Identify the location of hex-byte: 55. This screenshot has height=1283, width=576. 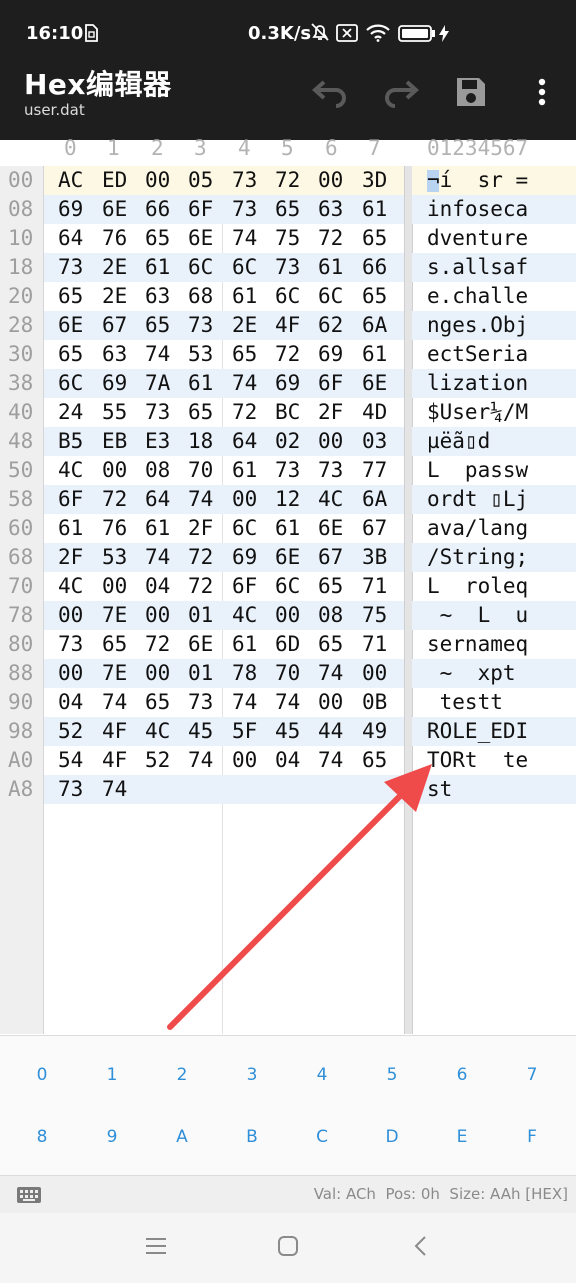
(114, 412).